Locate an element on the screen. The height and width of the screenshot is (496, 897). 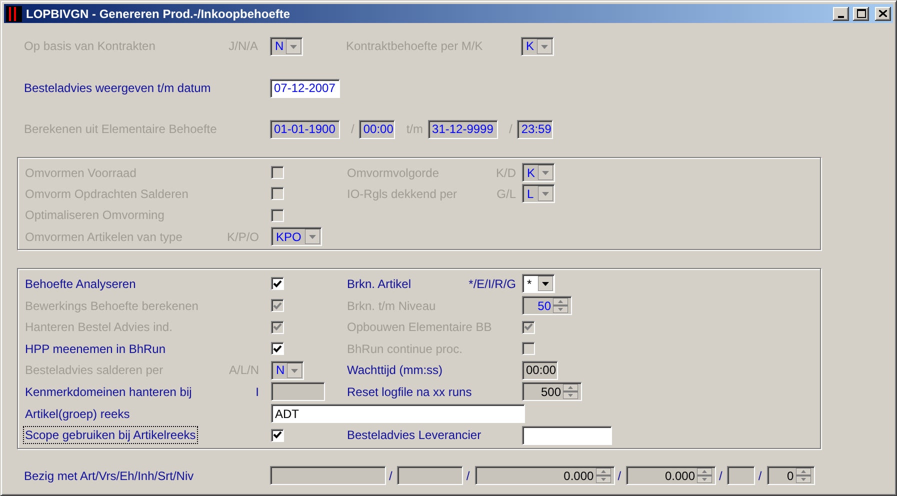
field-label: Besteladvies Leverancier is located at coordinates (414, 435).